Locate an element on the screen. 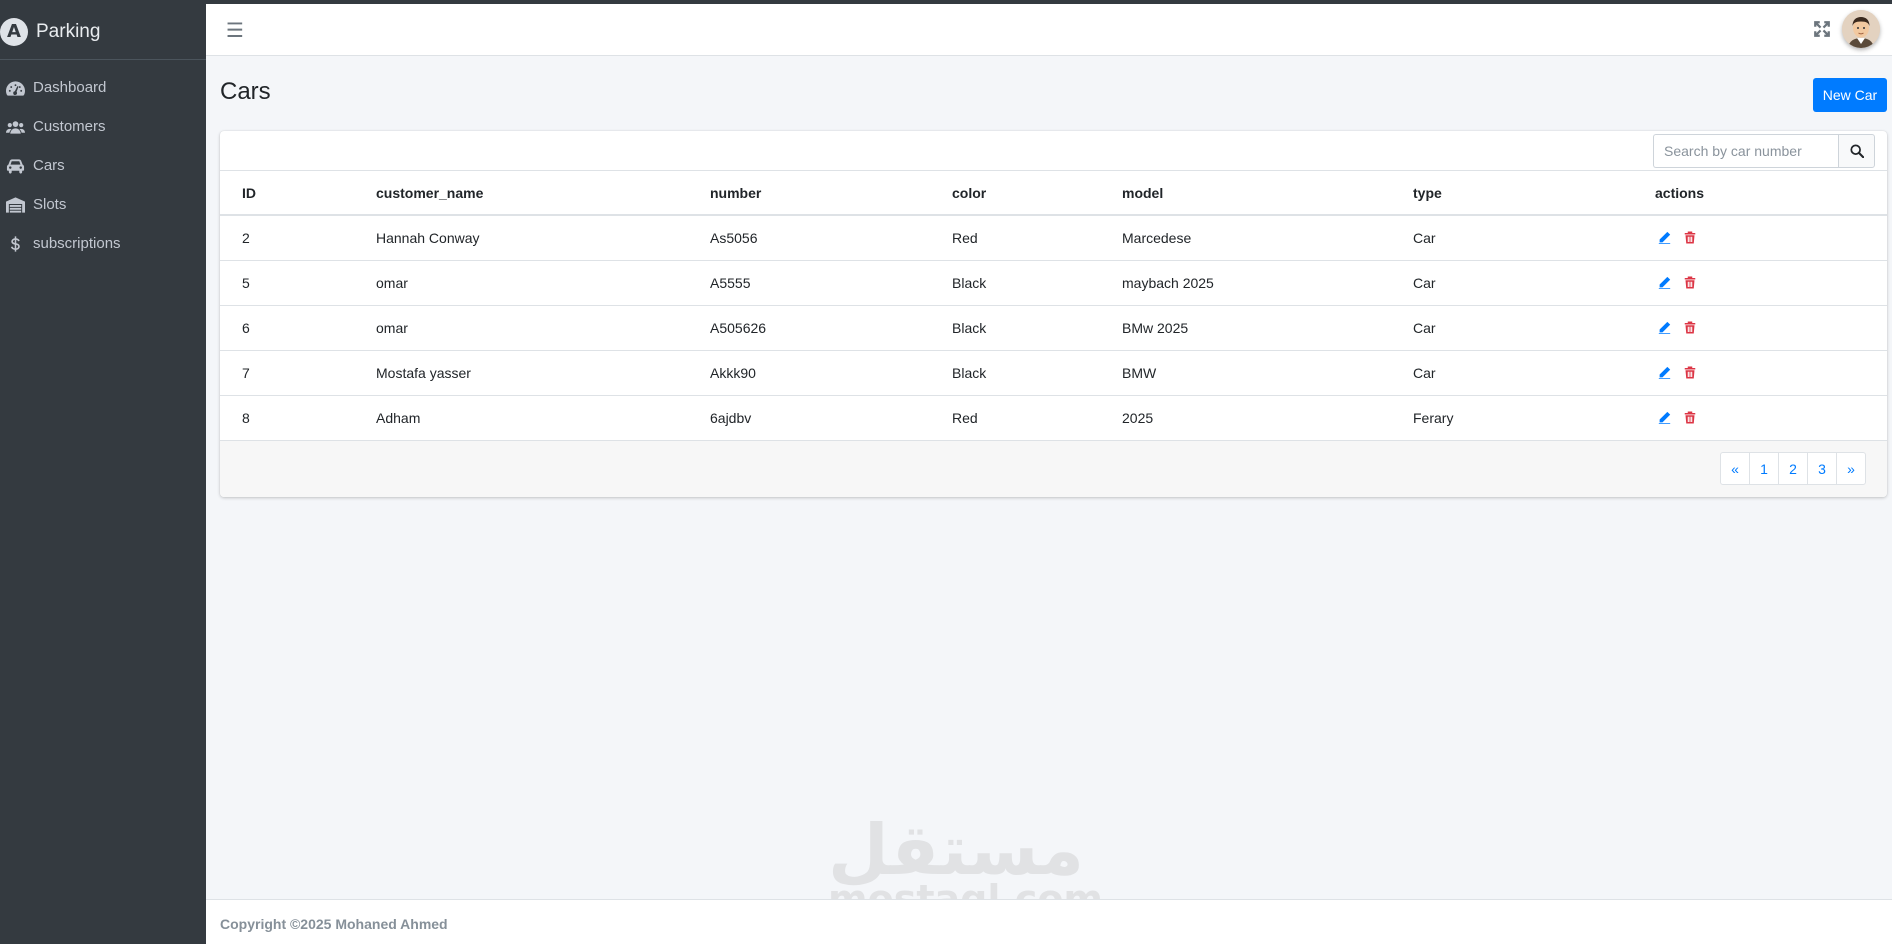  page-prev-button: « is located at coordinates (1735, 468).